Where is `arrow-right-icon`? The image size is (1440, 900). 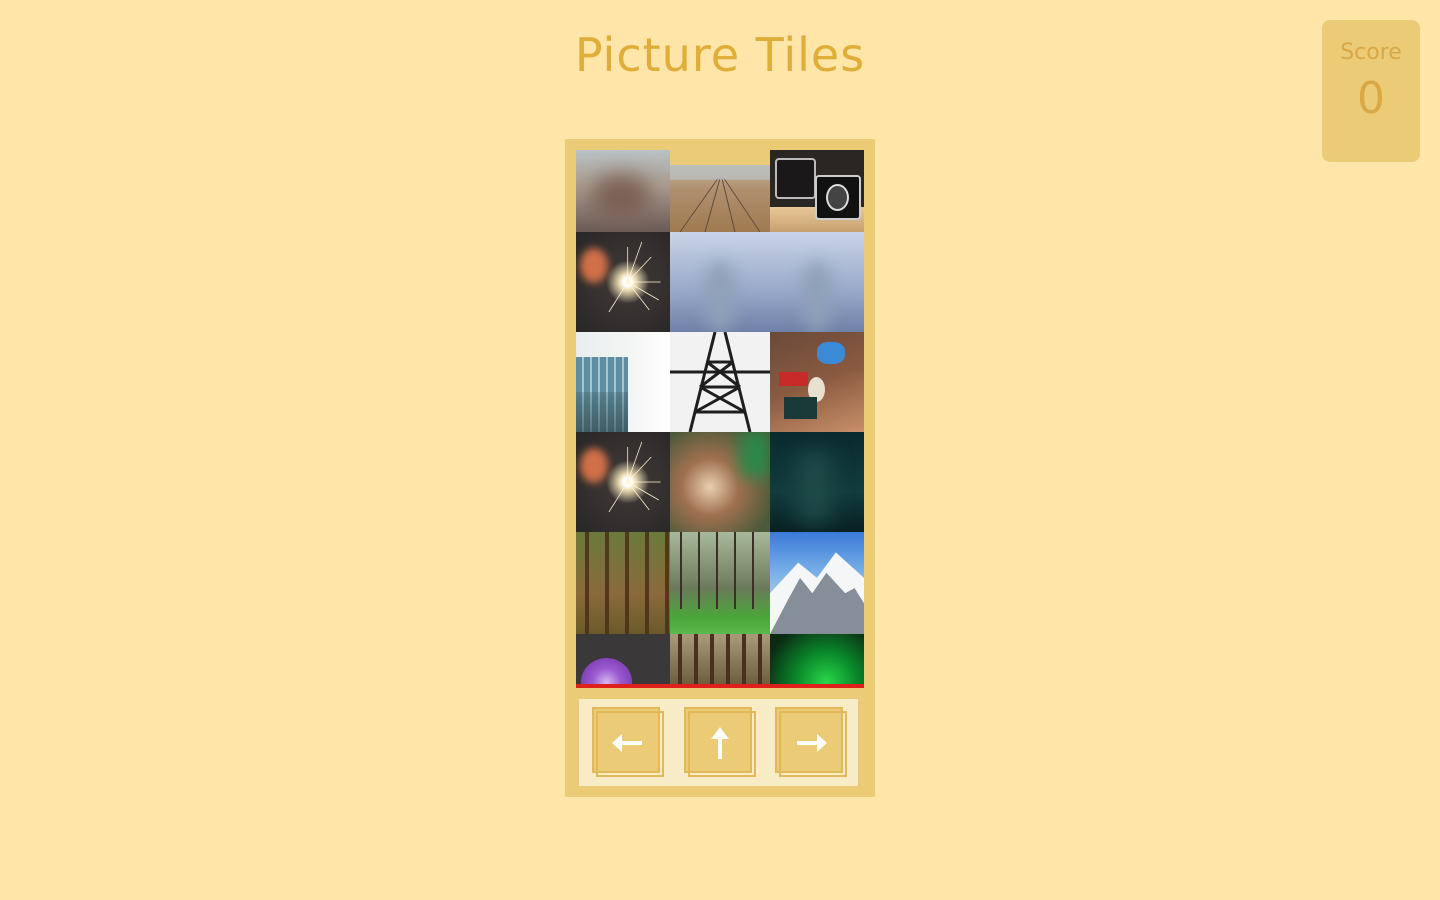 arrow-right-icon is located at coordinates (812, 743).